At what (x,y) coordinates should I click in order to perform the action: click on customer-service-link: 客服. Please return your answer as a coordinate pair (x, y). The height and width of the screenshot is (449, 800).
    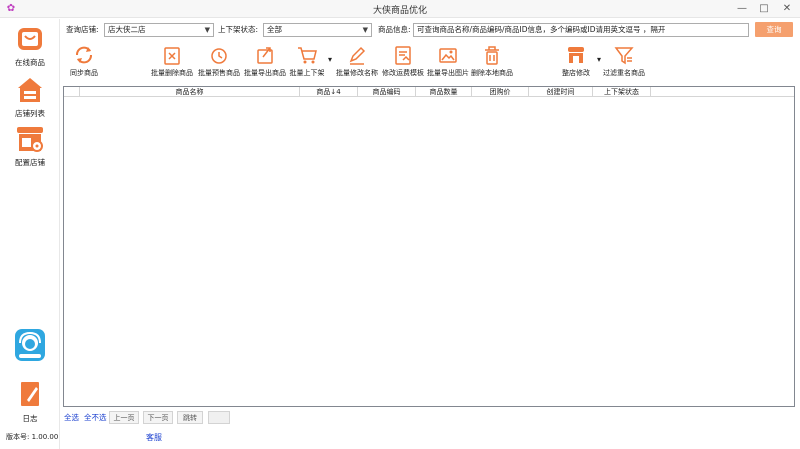
    Looking at the image, I should click on (154, 437).